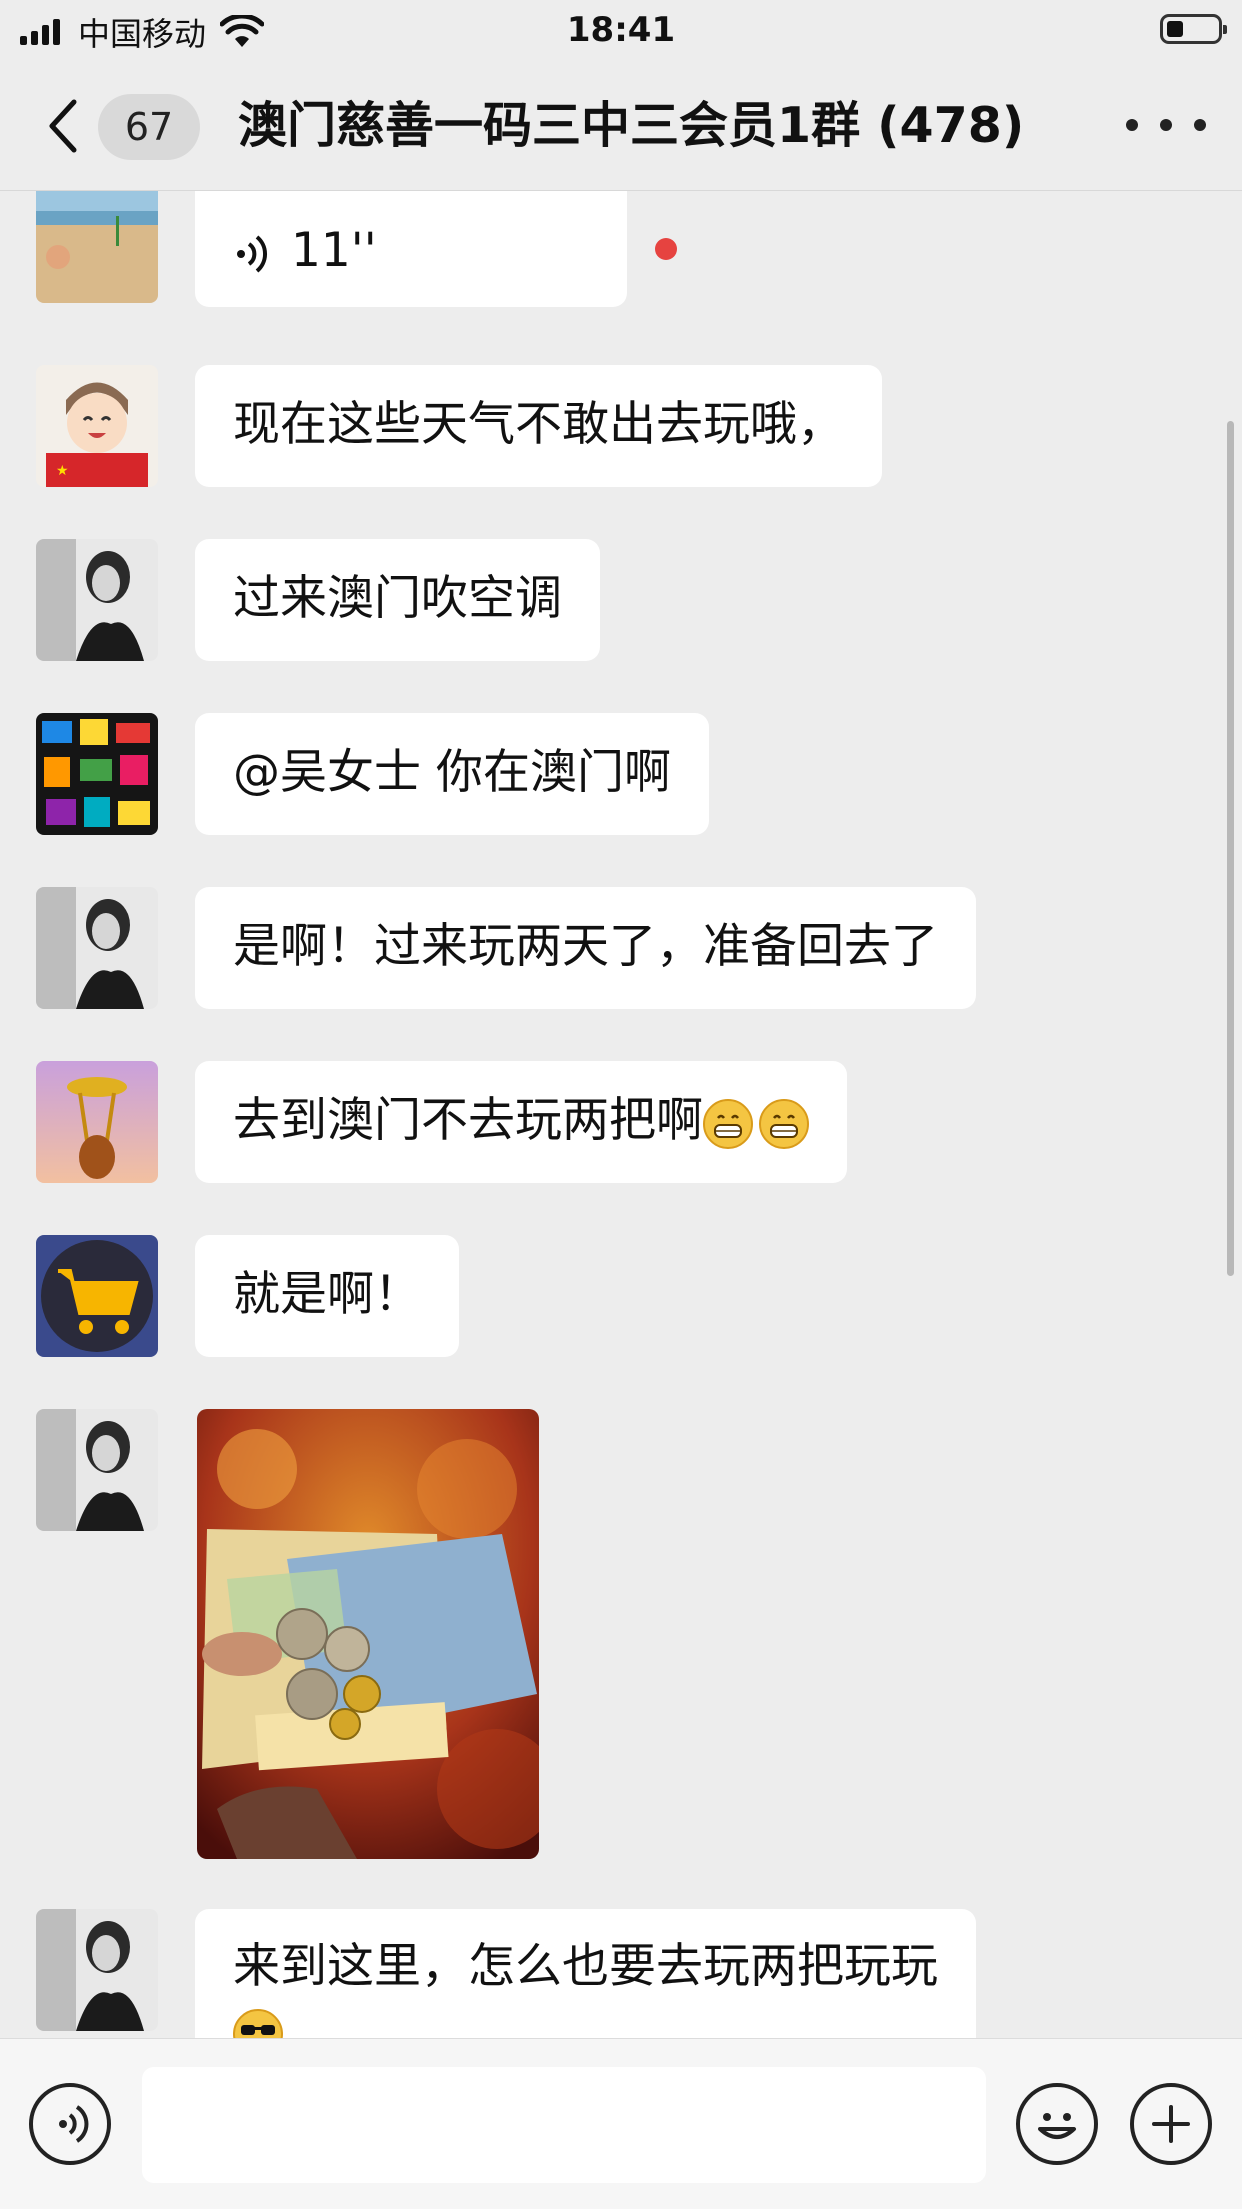  I want to click on plus-icon, so click(1171, 2124).